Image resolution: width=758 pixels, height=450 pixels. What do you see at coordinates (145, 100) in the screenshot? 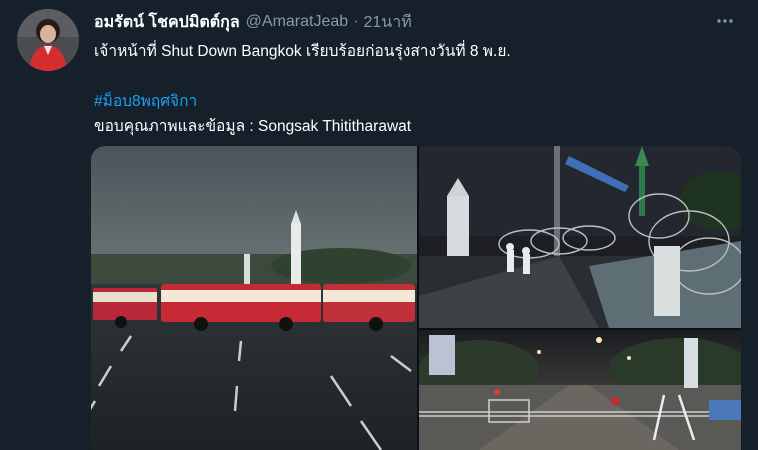
I see `hashtag-link: #ม็อบ8พฤศจิกา` at bounding box center [145, 100].